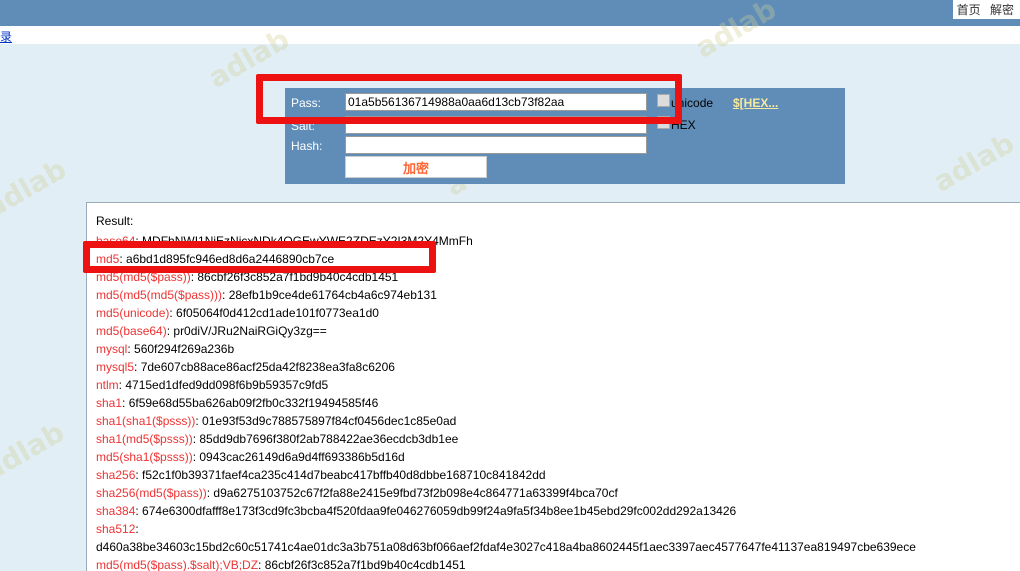 The image size is (1020, 571). I want to click on result-algorithm: md5(md5(md5($pass))), so click(159, 295).